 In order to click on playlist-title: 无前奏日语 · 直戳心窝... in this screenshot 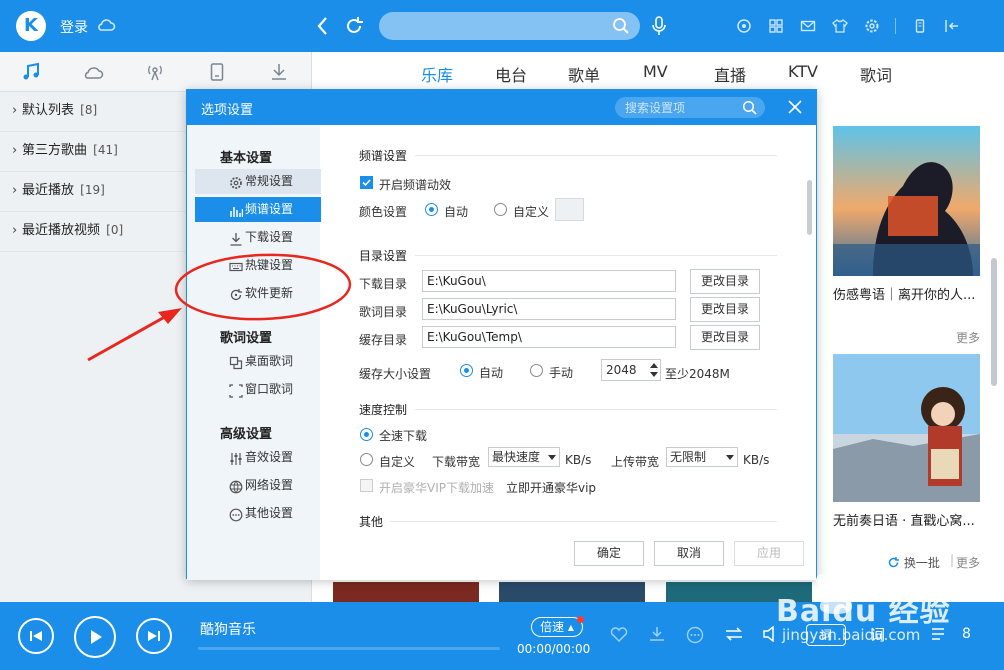, I will do `click(904, 519)`.